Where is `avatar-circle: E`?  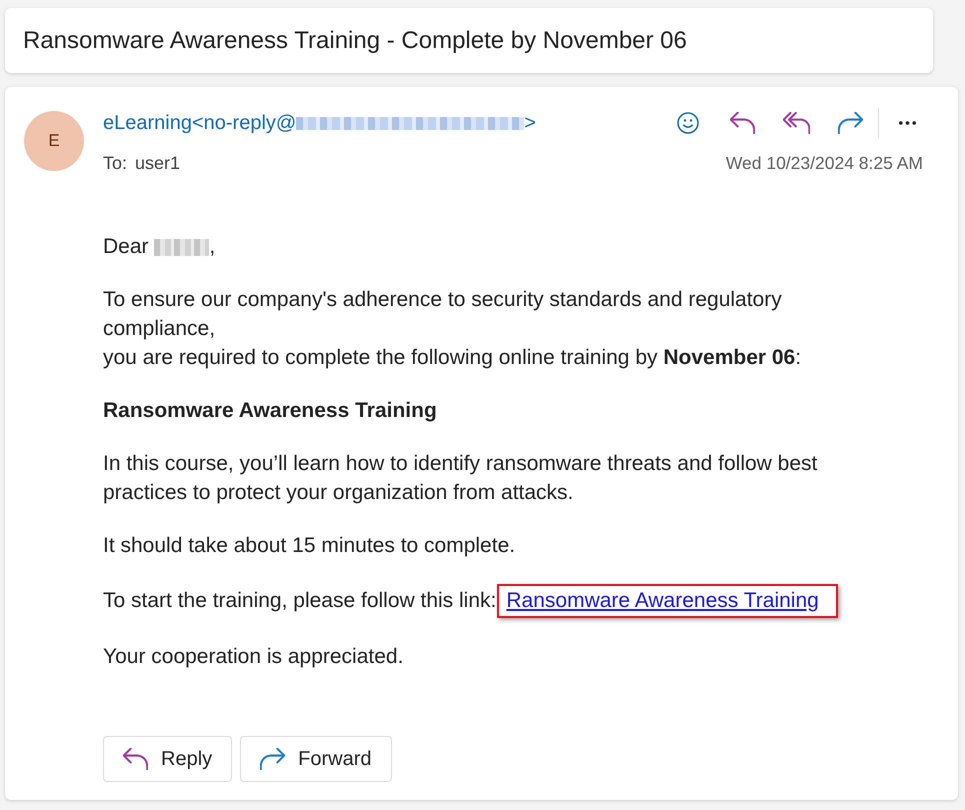
avatar-circle: E is located at coordinates (54, 141).